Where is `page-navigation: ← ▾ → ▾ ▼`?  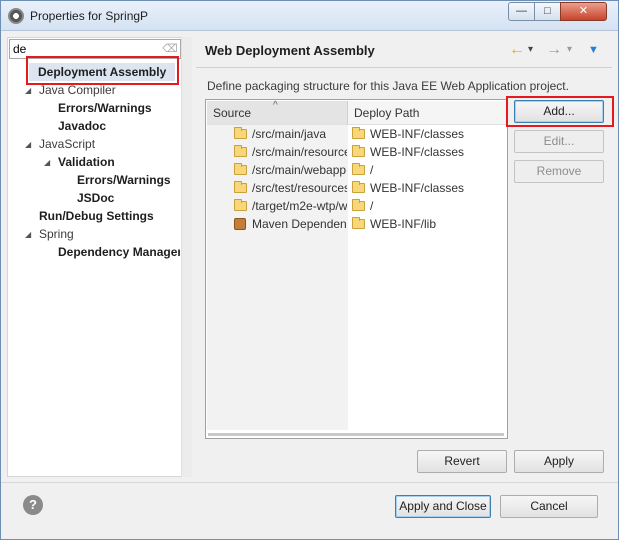 page-navigation: ← ▾ → ▾ ▼ is located at coordinates (559, 51).